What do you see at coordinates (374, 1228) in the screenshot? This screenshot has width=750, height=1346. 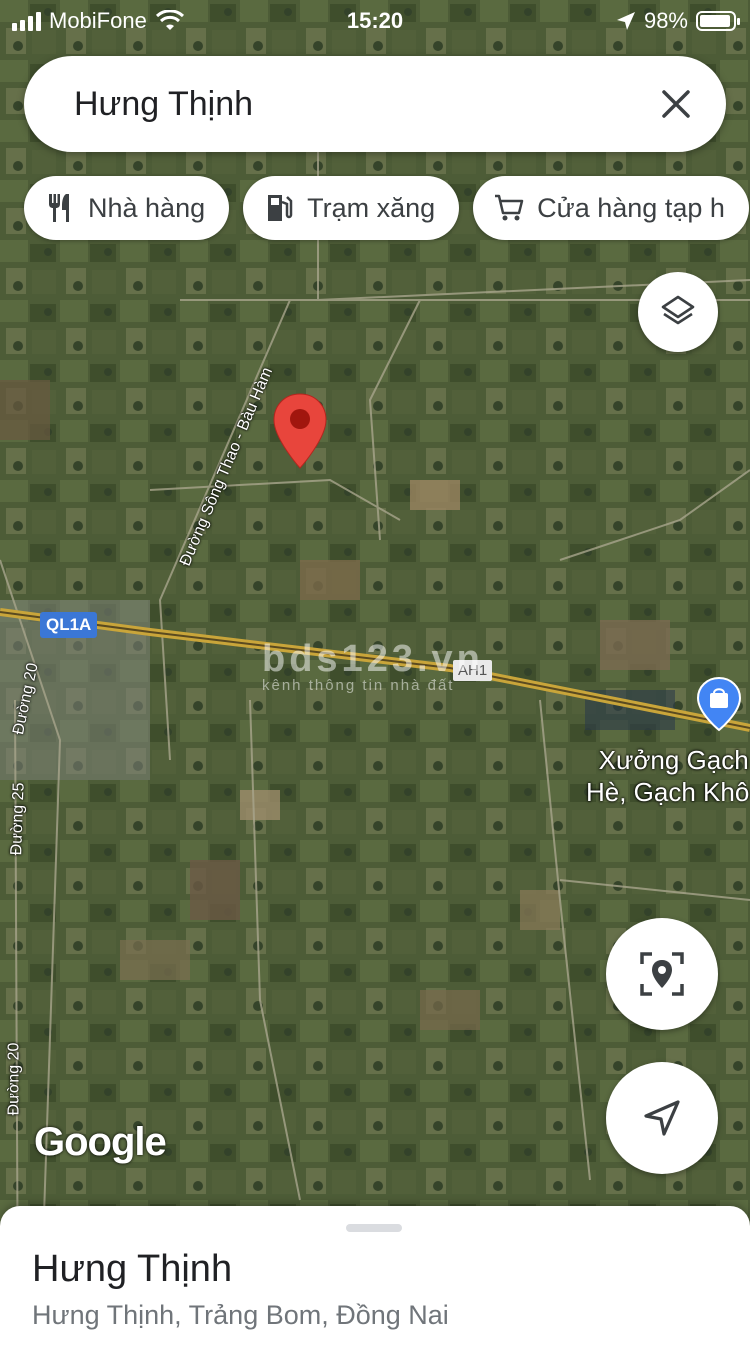 I see `drag-handle` at bounding box center [374, 1228].